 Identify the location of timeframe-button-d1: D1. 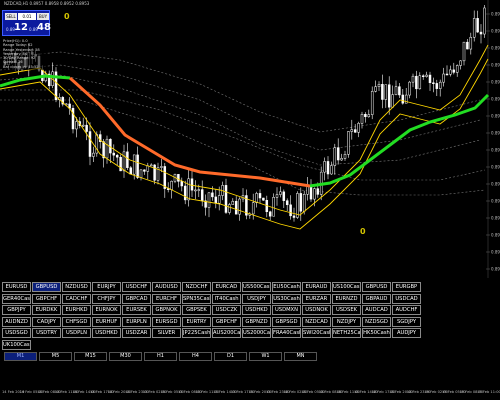
(230, 356).